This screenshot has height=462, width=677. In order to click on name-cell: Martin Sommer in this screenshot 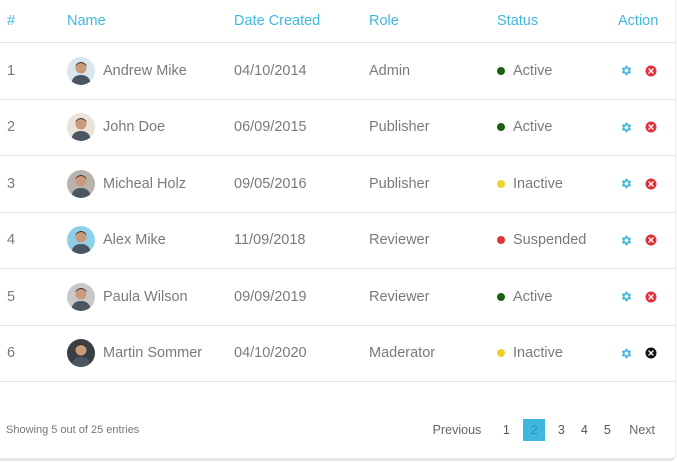, I will do `click(150, 353)`.